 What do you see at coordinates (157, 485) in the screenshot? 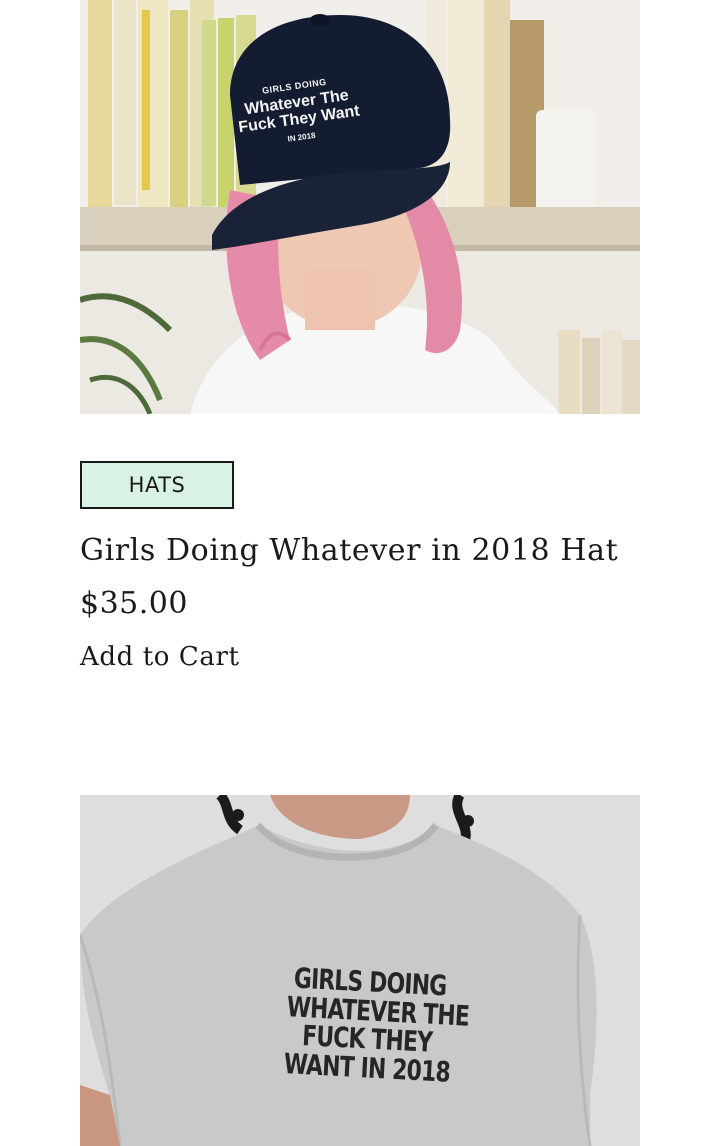
I see `category-tag: HATS` at bounding box center [157, 485].